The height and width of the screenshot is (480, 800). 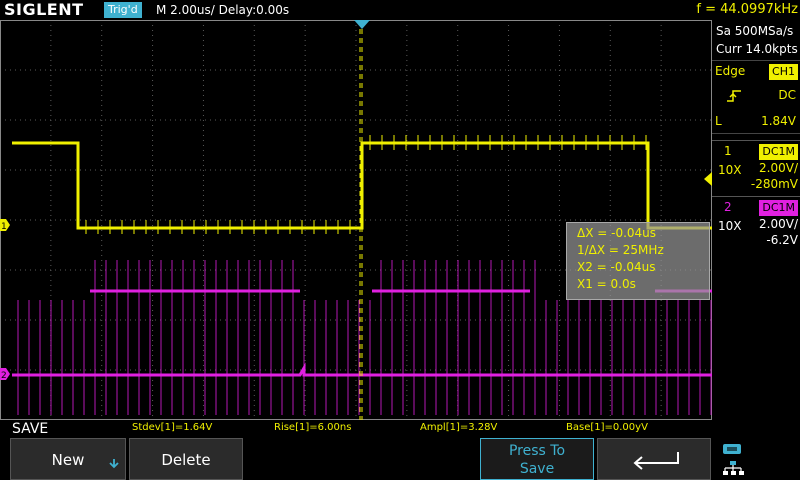 What do you see at coordinates (606, 284) in the screenshot?
I see `cursor-x1: X1 = 0.0s` at bounding box center [606, 284].